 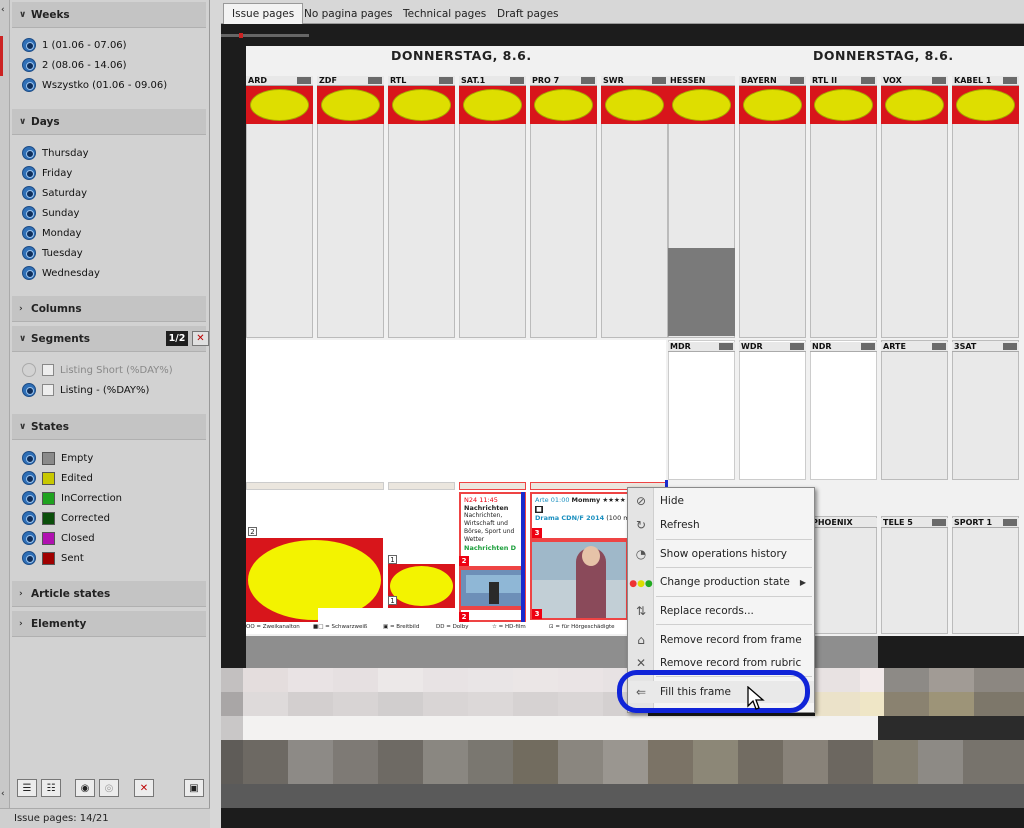 I want to click on channel-header: MDR, so click(x=701, y=347).